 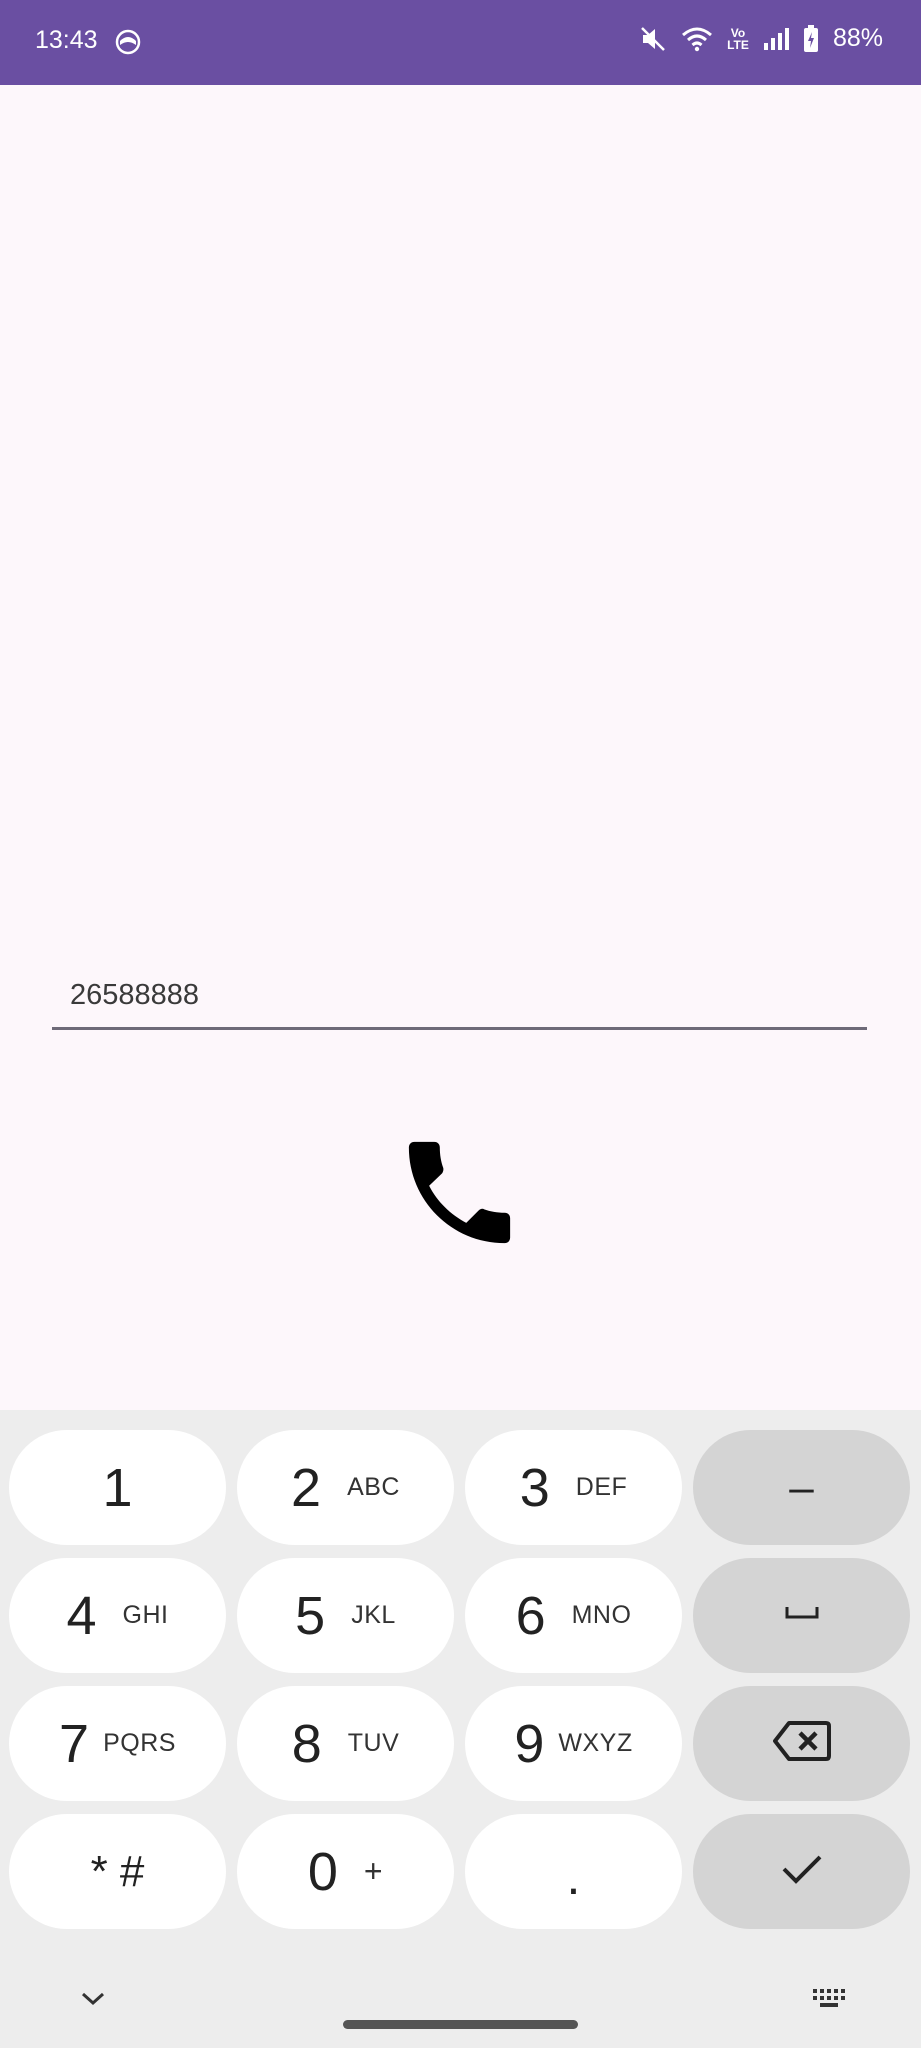 I want to click on key-6: 6 MNO, so click(x=573, y=1615).